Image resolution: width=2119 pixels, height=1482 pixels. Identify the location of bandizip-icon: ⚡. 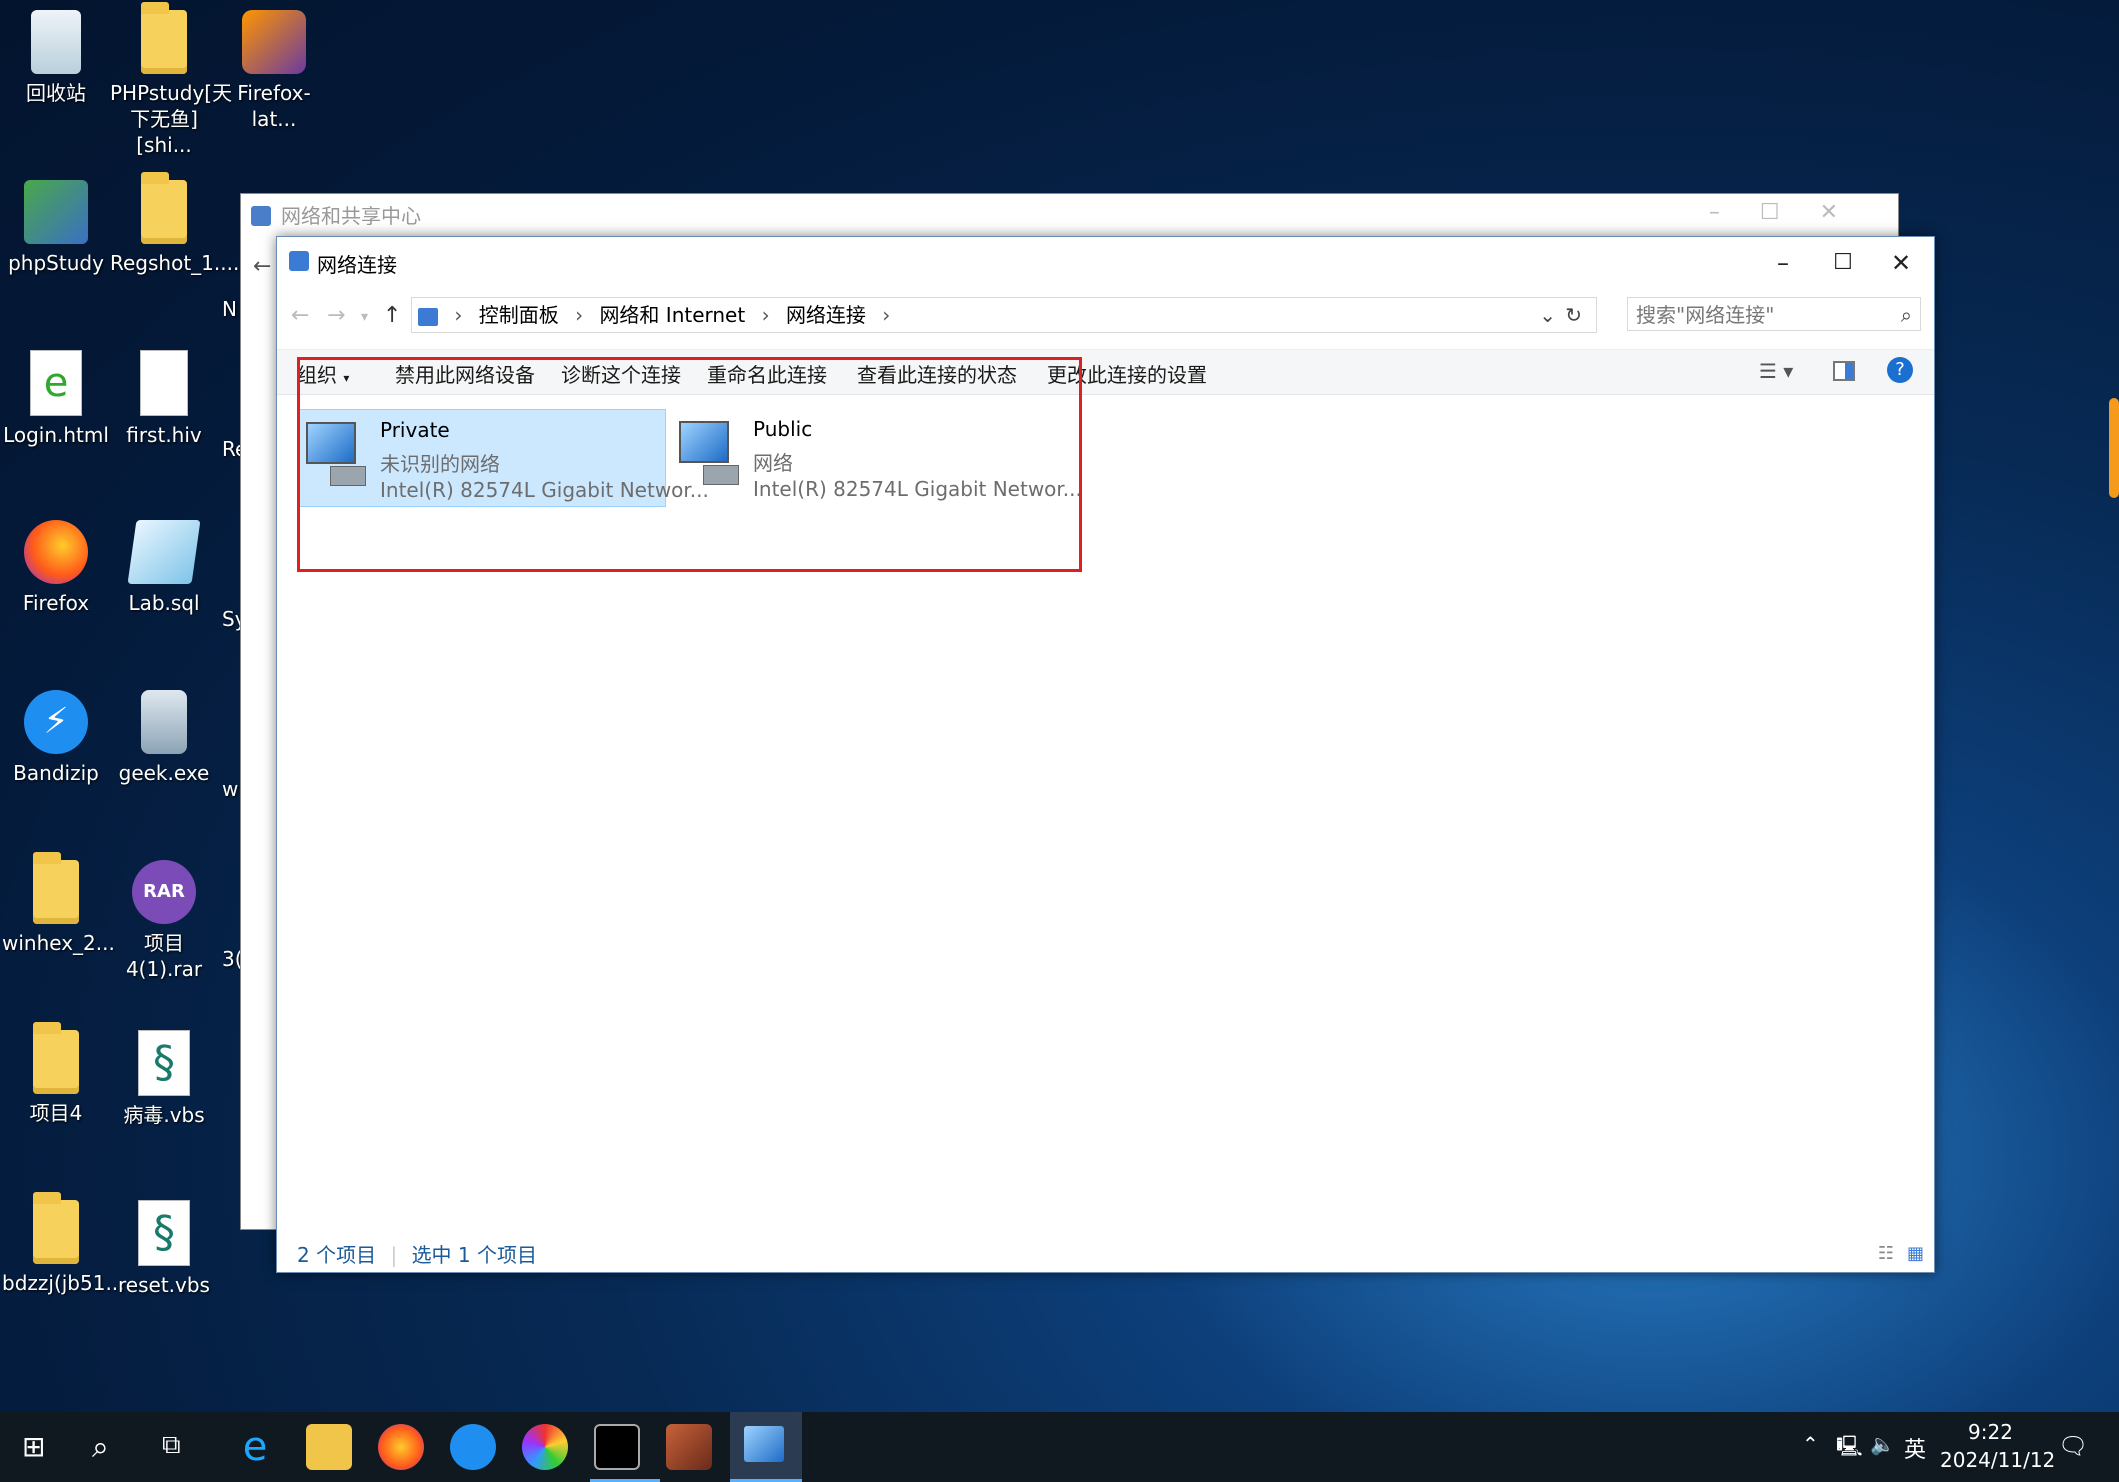
(56, 722).